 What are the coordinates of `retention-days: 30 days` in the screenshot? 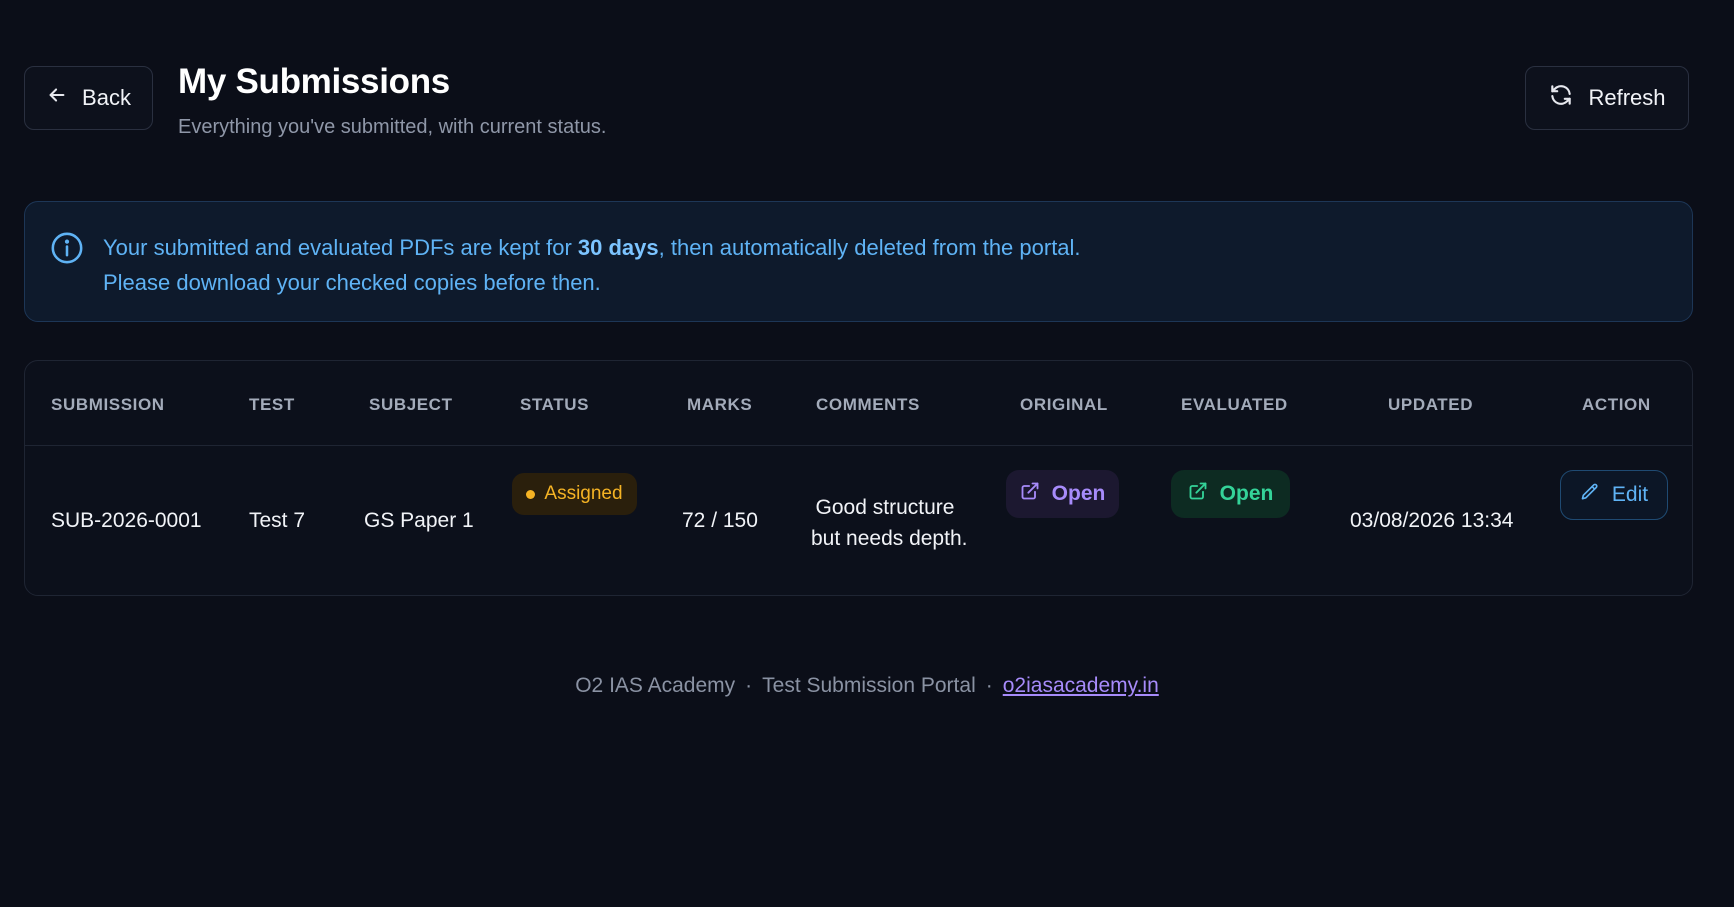 It's located at (618, 247).